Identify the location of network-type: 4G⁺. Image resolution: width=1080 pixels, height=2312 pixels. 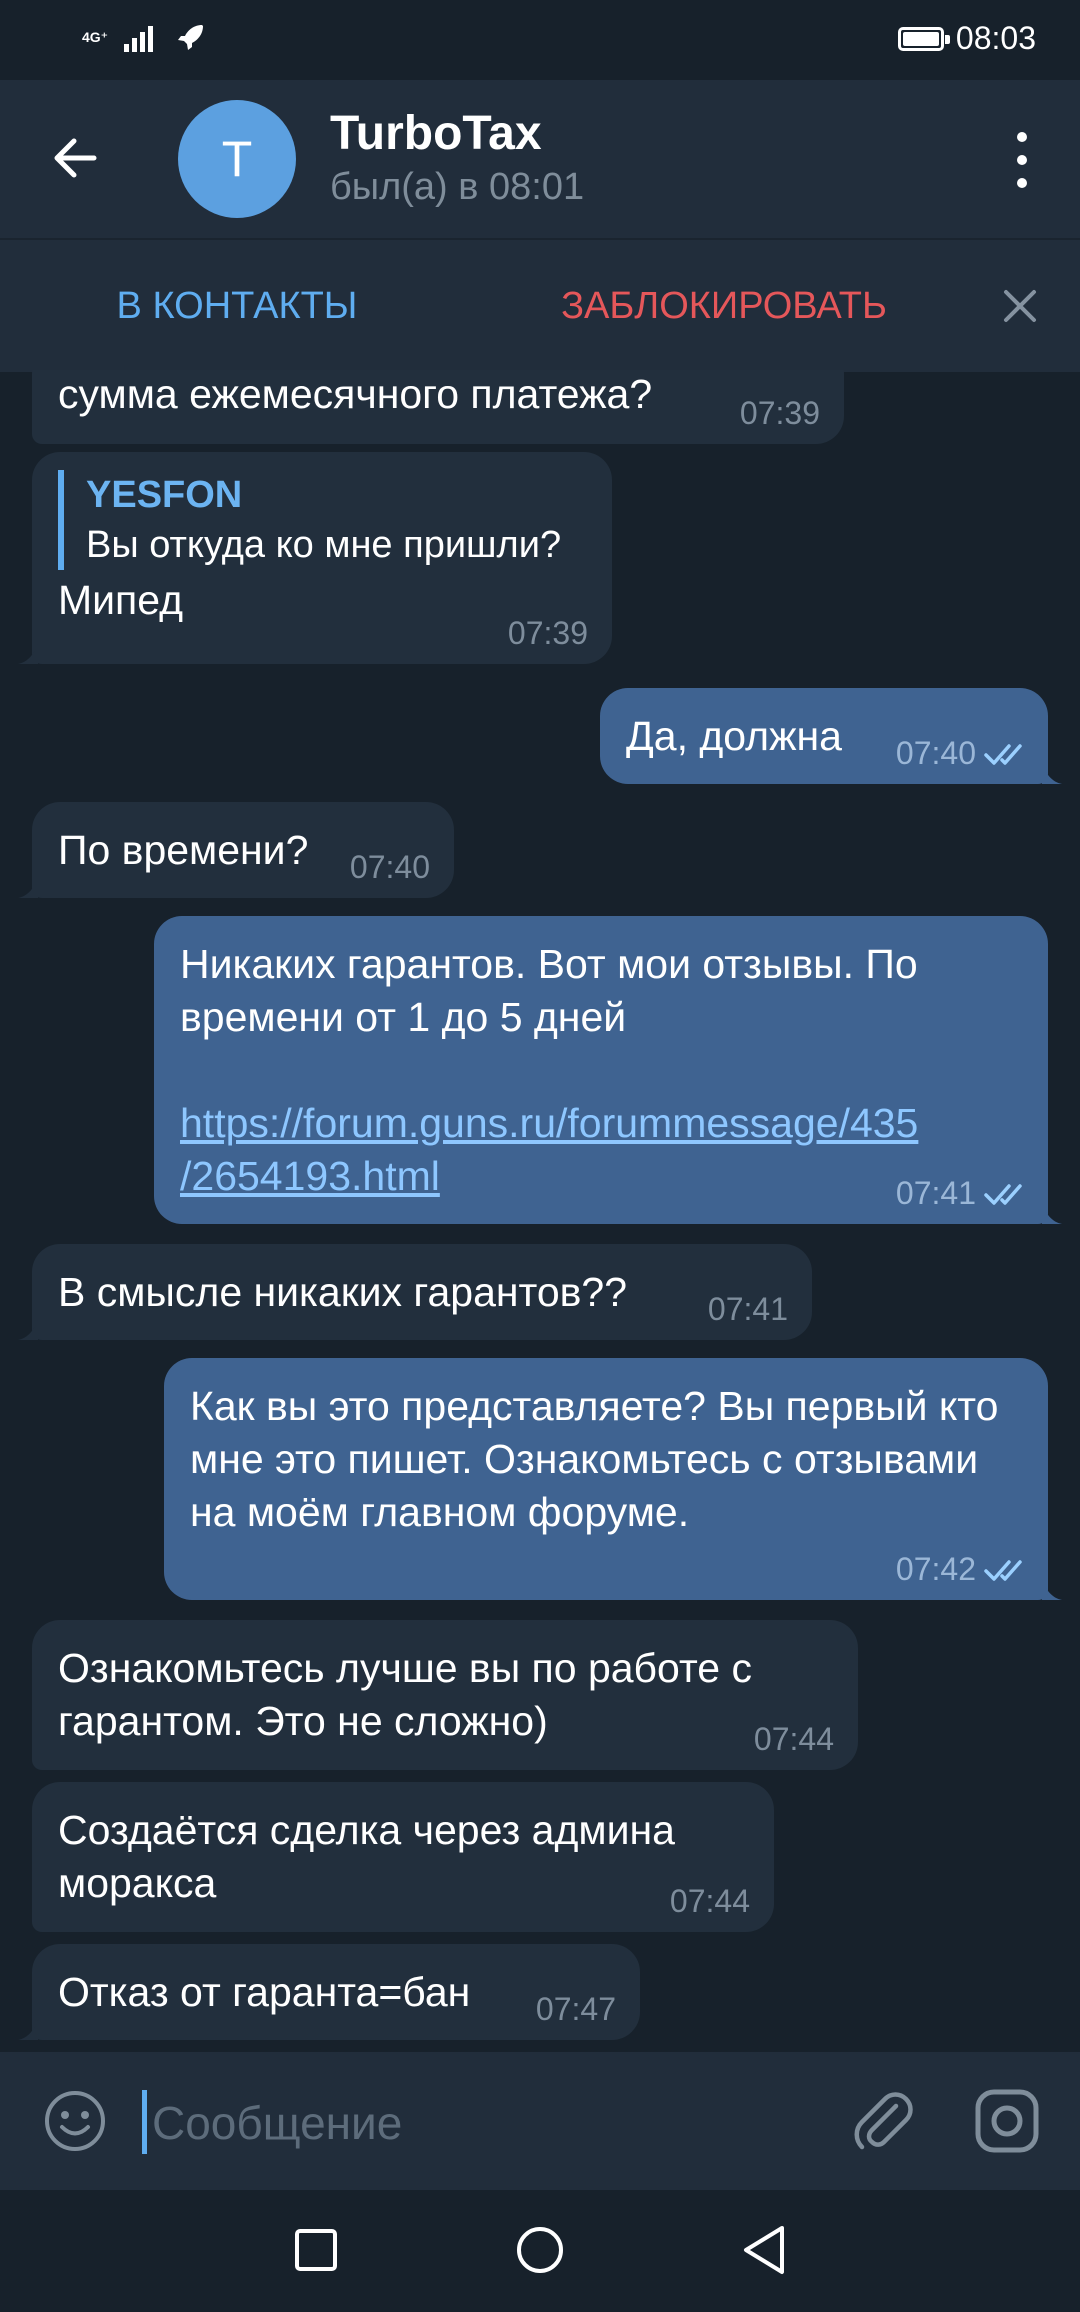
(95, 37).